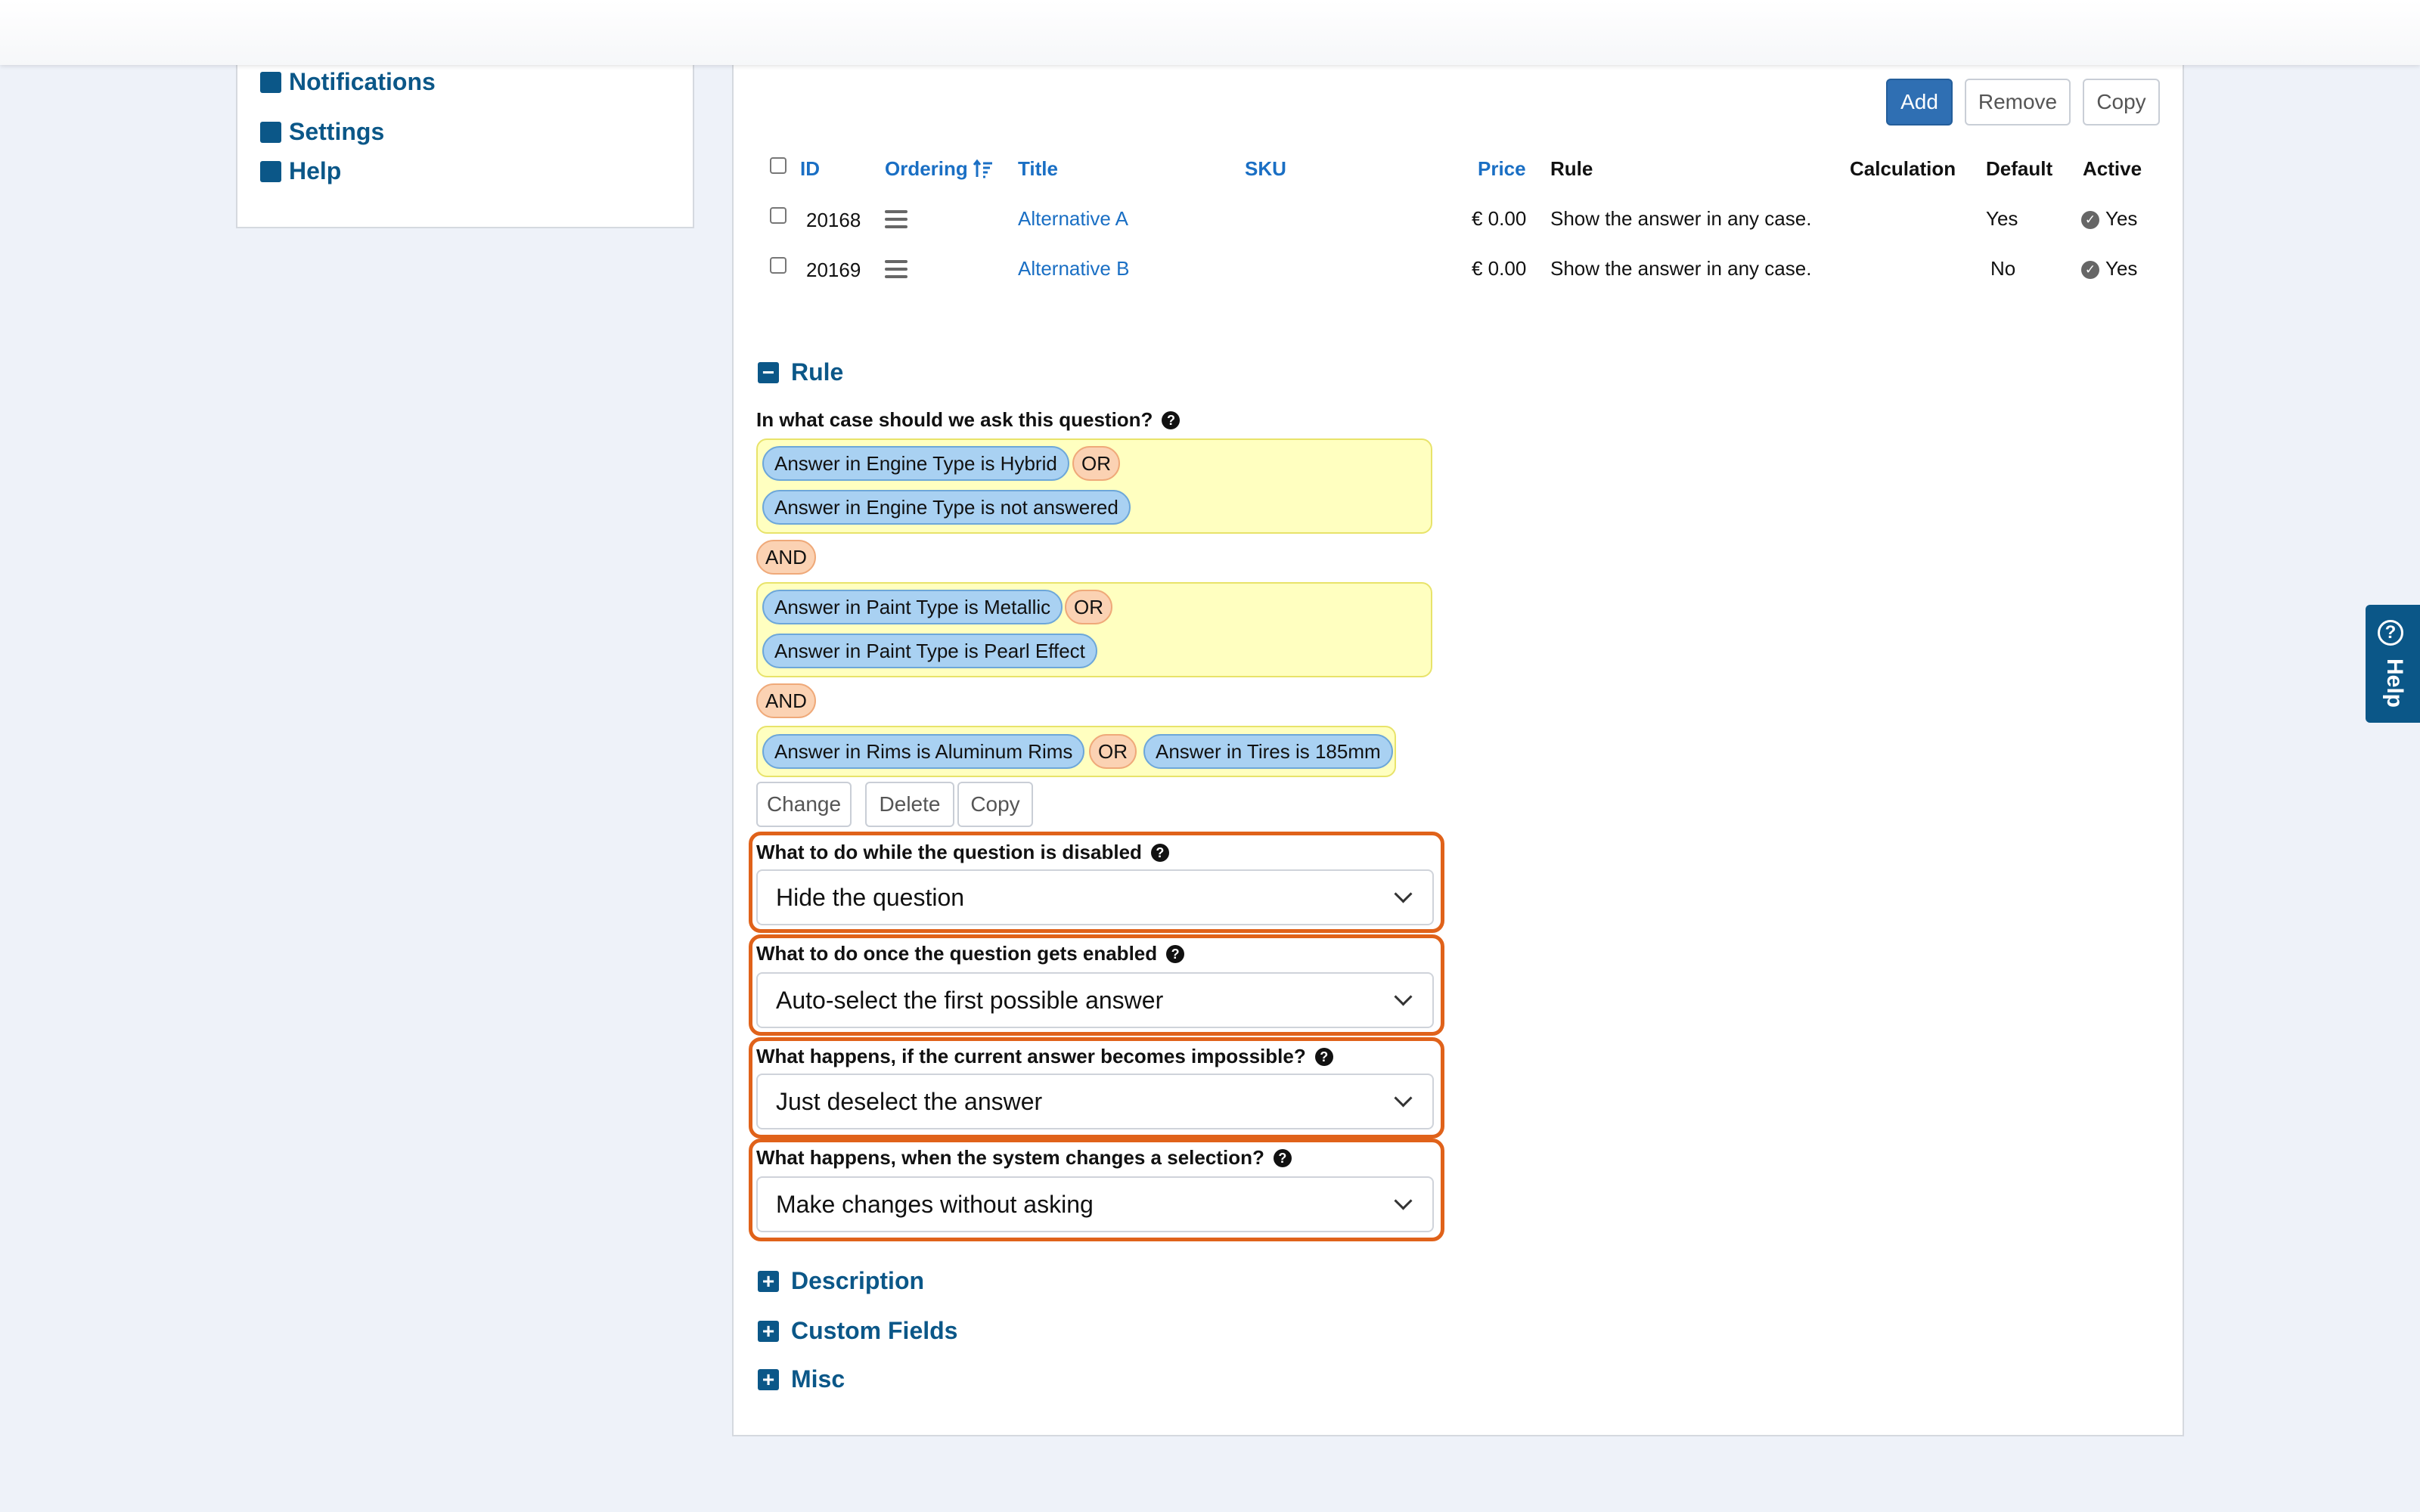 This screenshot has width=2420, height=1512. I want to click on condition-chip: Answer in Tires is 185mm, so click(1268, 751).